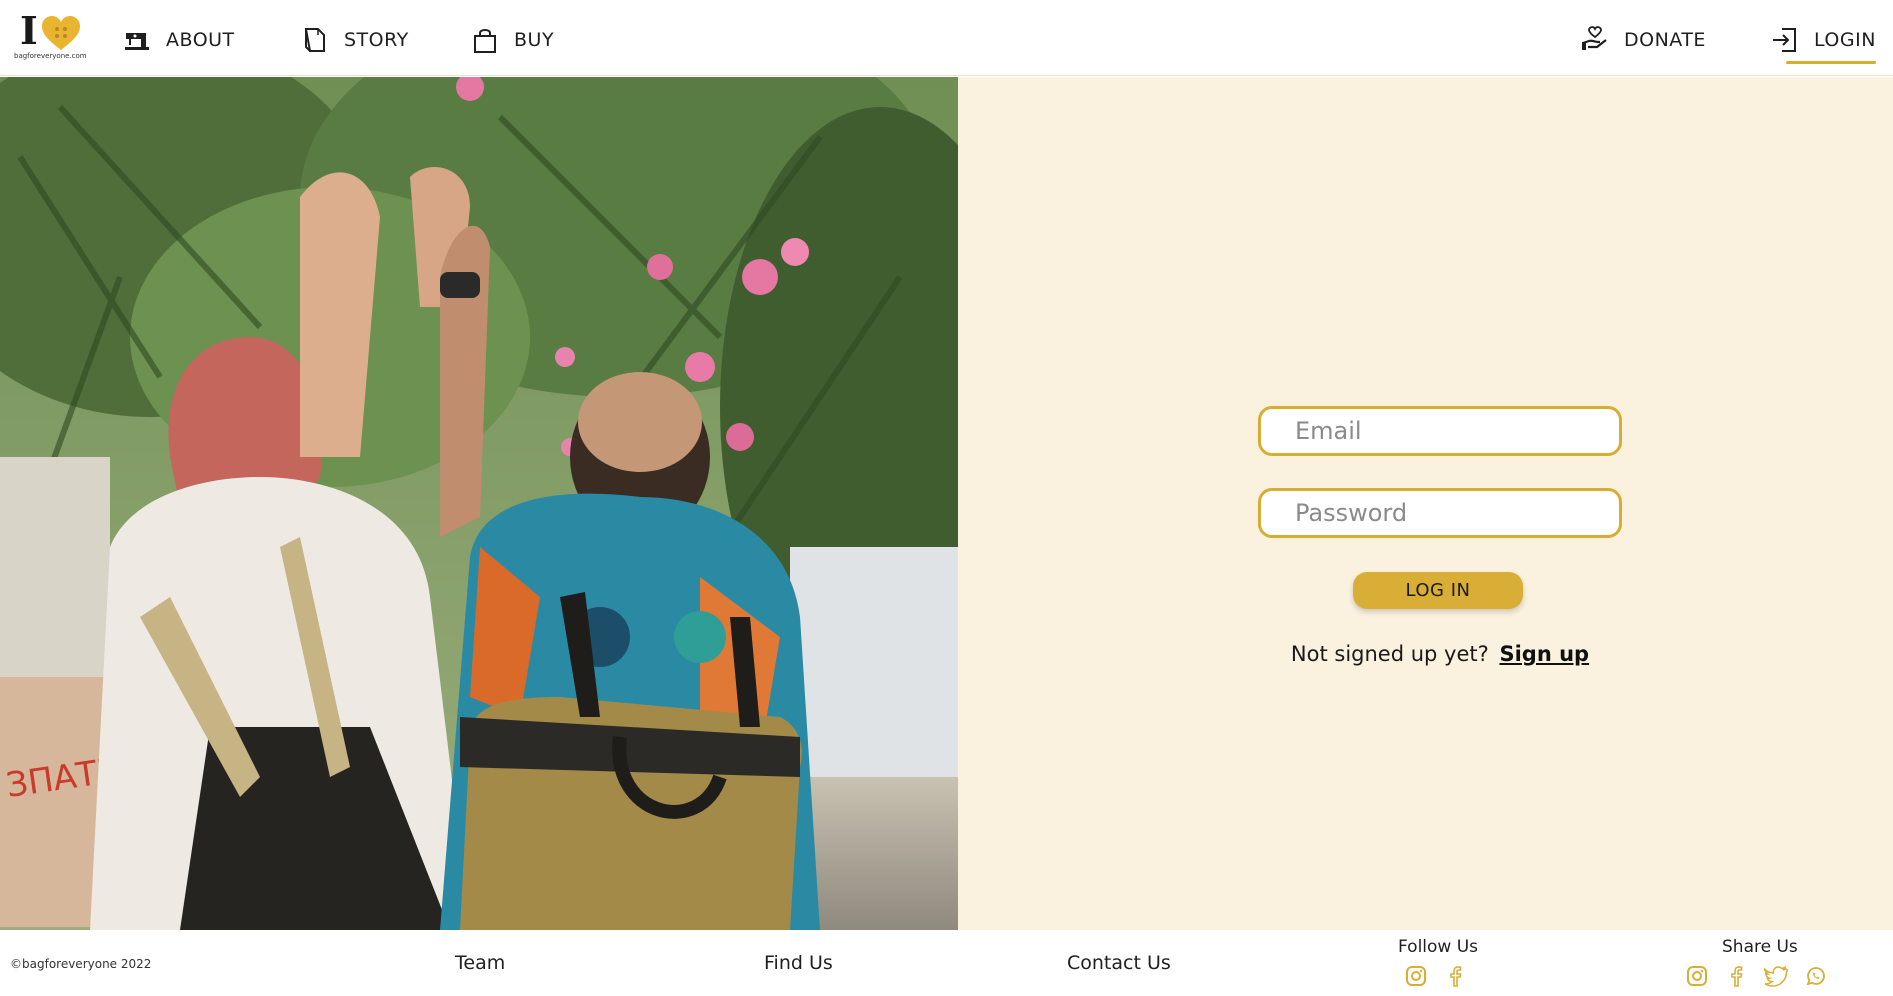  I want to click on footer-link-find-us: Find Us, so click(798, 963).